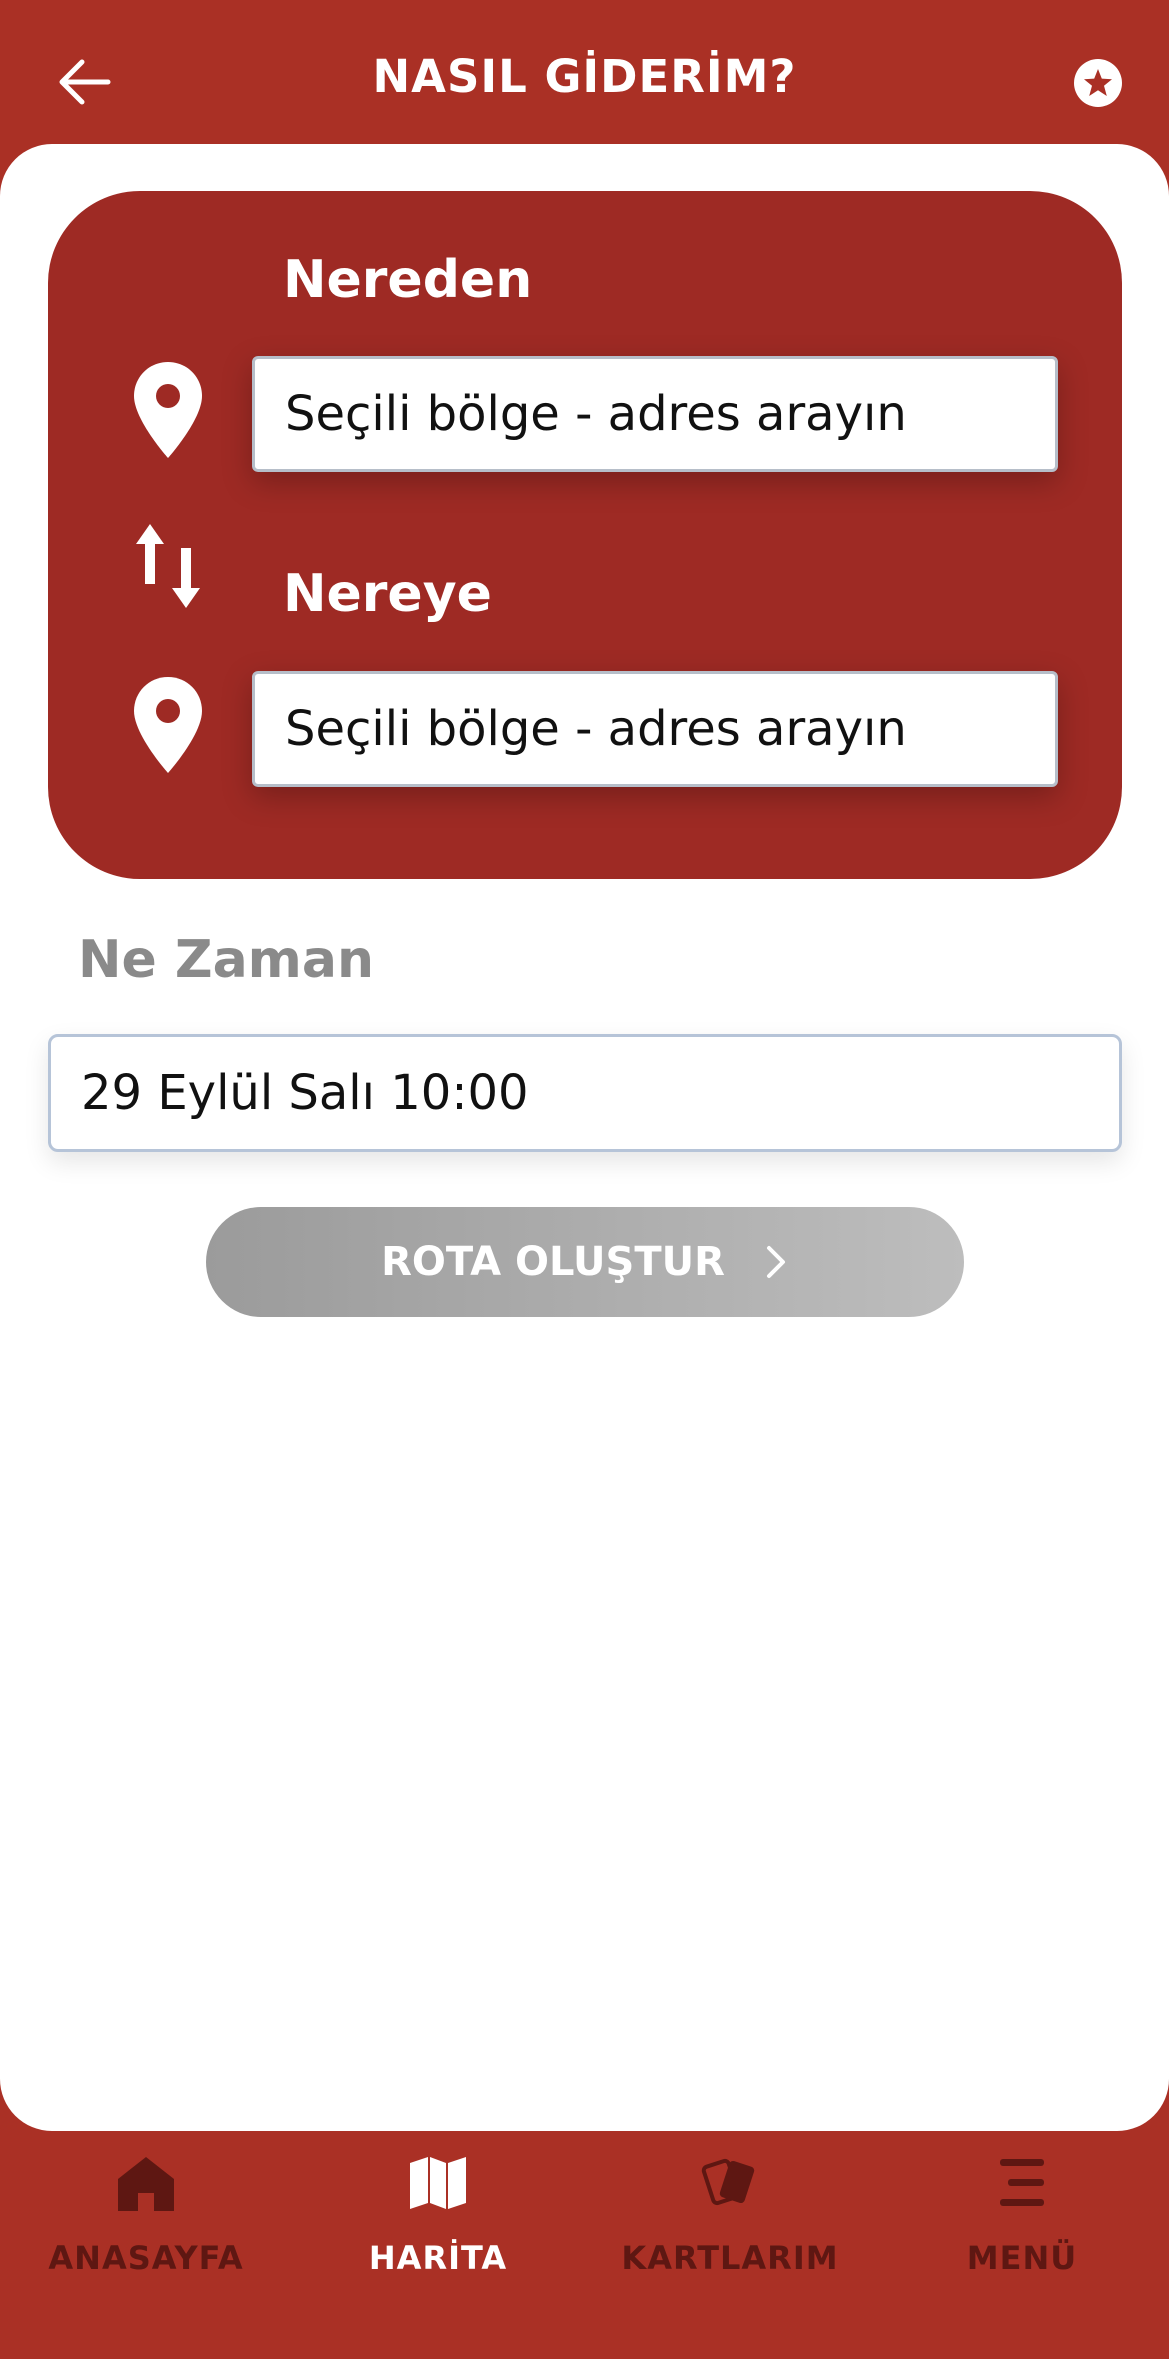 This screenshot has height=2359, width=1169. What do you see at coordinates (438, 2183) in the screenshot?
I see `map-icon` at bounding box center [438, 2183].